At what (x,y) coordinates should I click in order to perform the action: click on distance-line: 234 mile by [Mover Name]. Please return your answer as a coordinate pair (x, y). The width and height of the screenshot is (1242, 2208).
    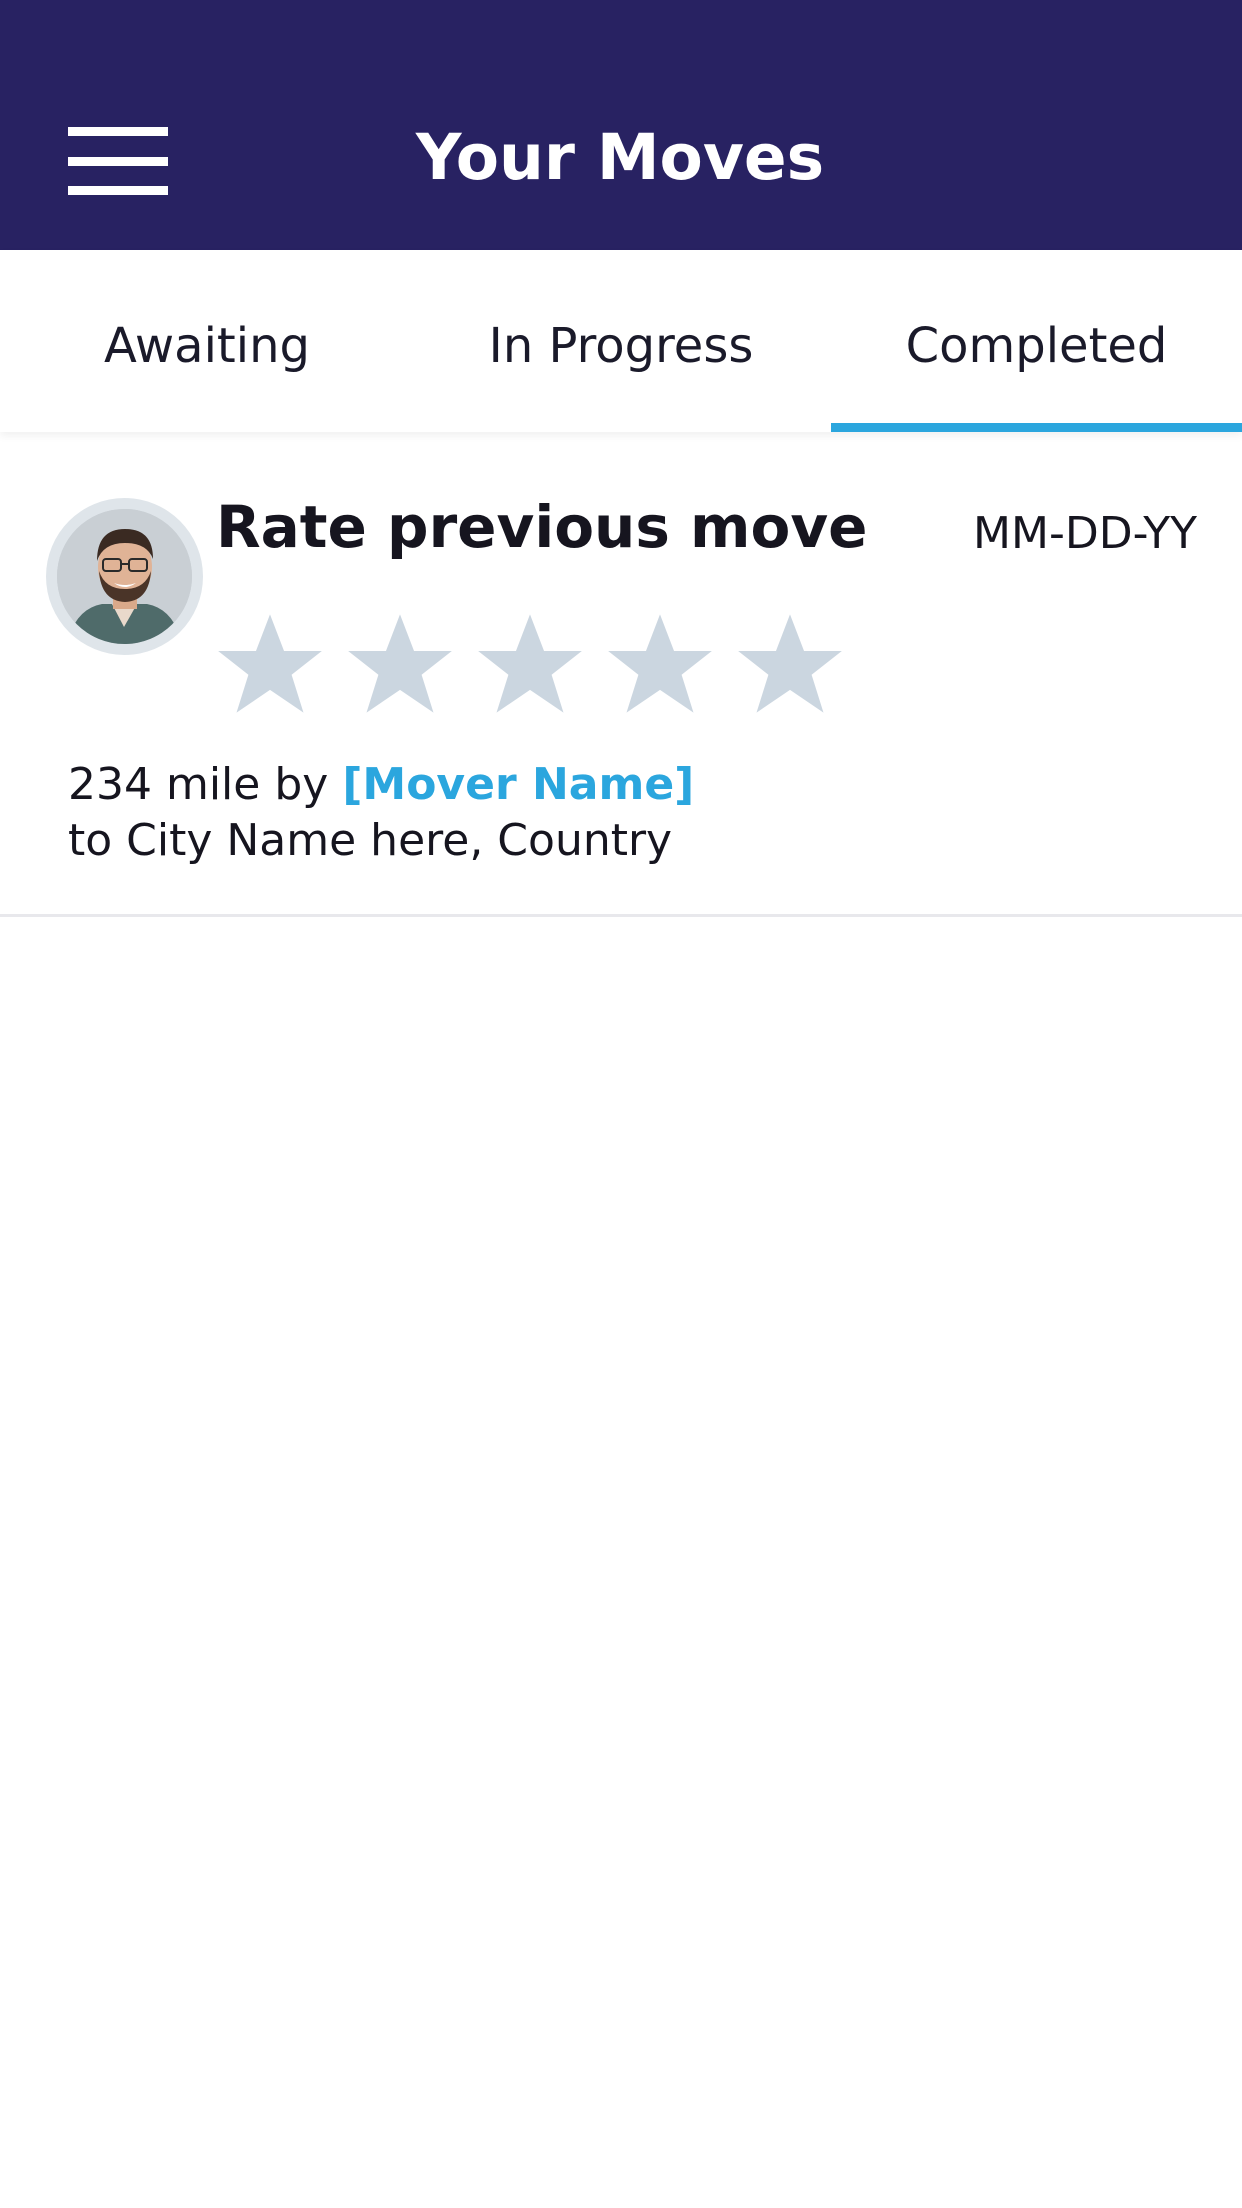
    Looking at the image, I should click on (381, 785).